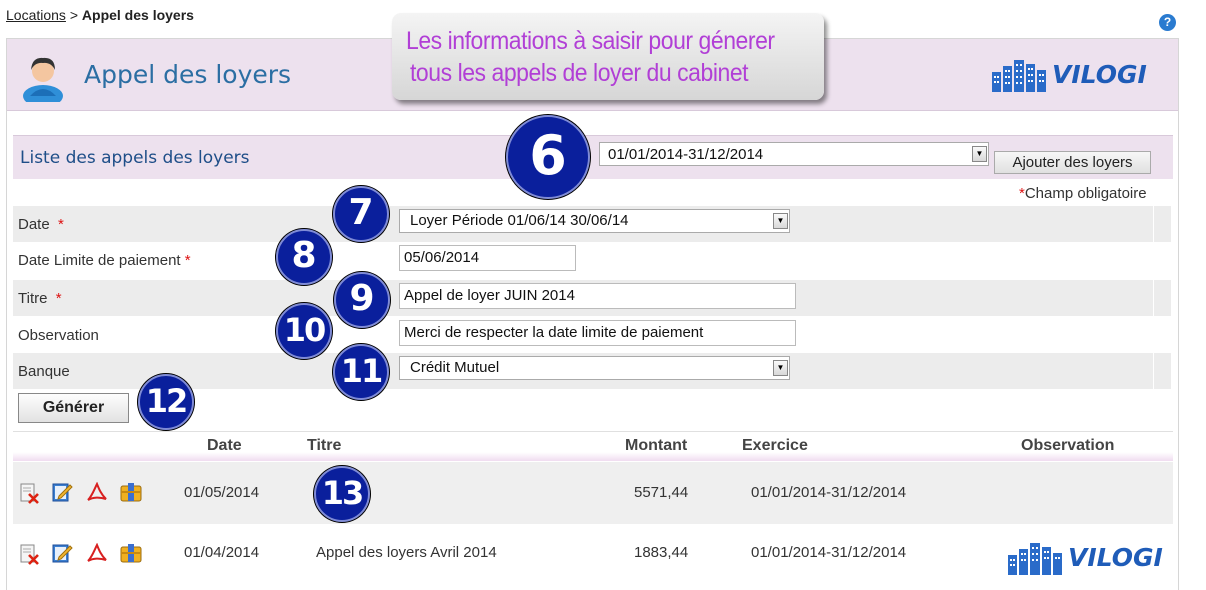 The height and width of the screenshot is (590, 1206). What do you see at coordinates (1085, 193) in the screenshot?
I see `required-note-text: Champ obligatoire` at bounding box center [1085, 193].